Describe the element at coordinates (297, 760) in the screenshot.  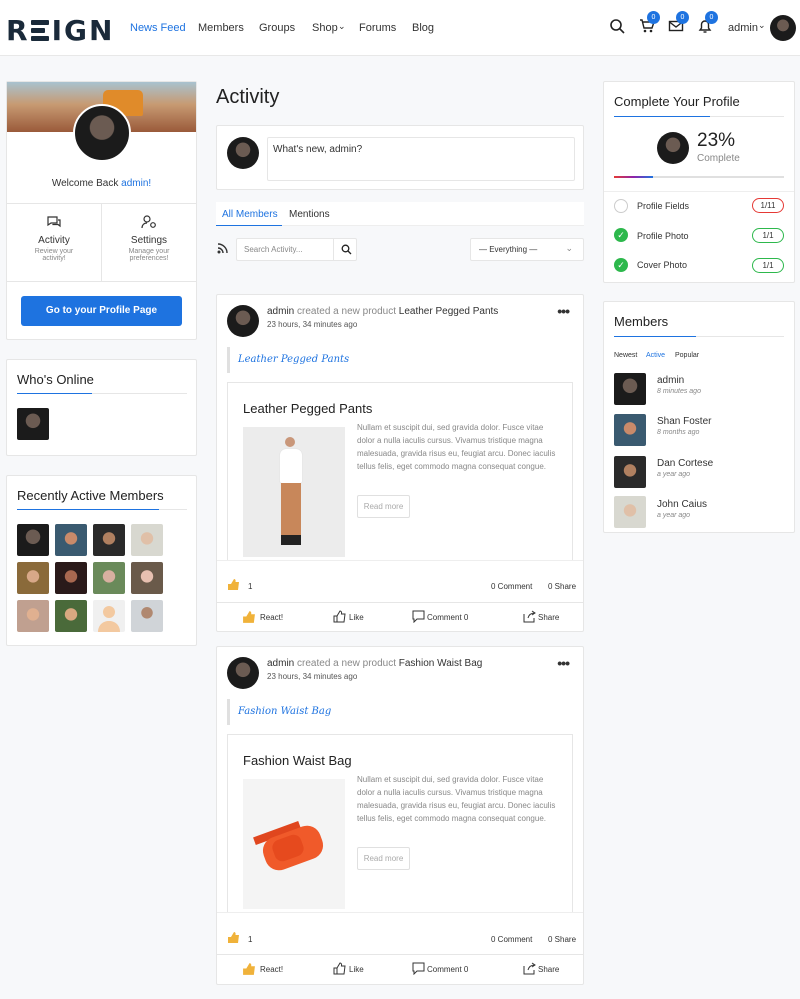
I see `product-title: Fashion Waist Bag` at that location.